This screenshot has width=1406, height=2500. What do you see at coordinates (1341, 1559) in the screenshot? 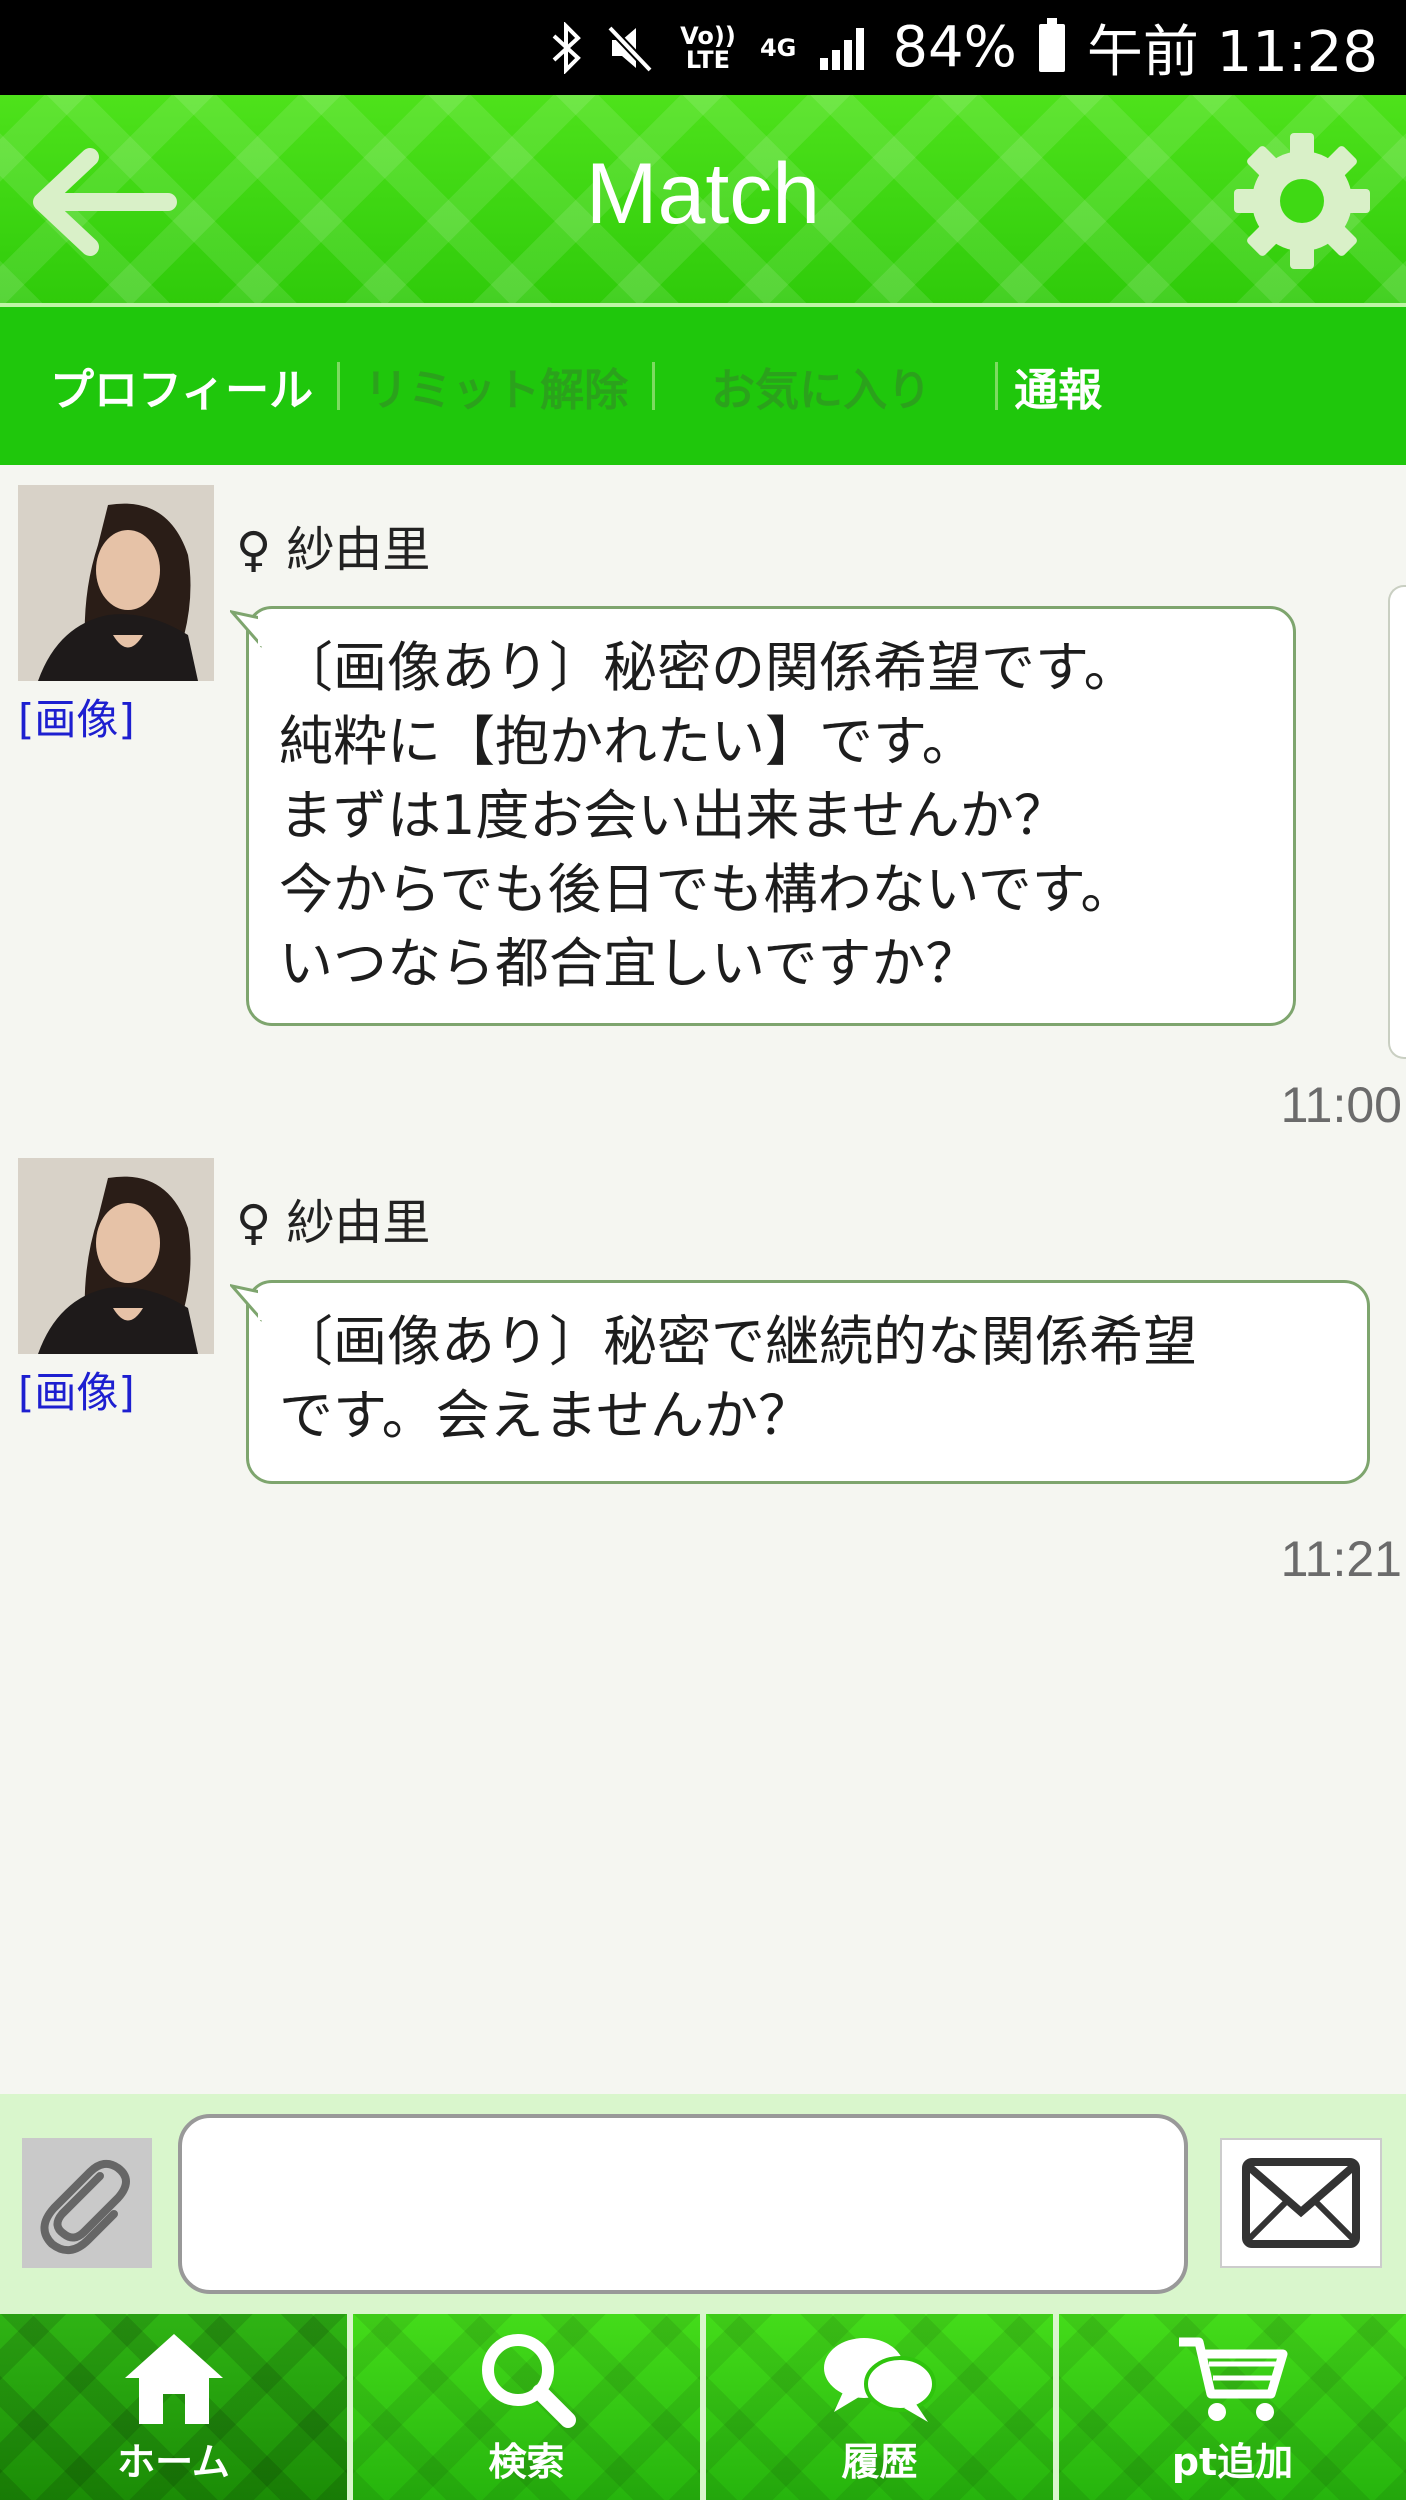
I see `message-time: 11:21` at bounding box center [1341, 1559].